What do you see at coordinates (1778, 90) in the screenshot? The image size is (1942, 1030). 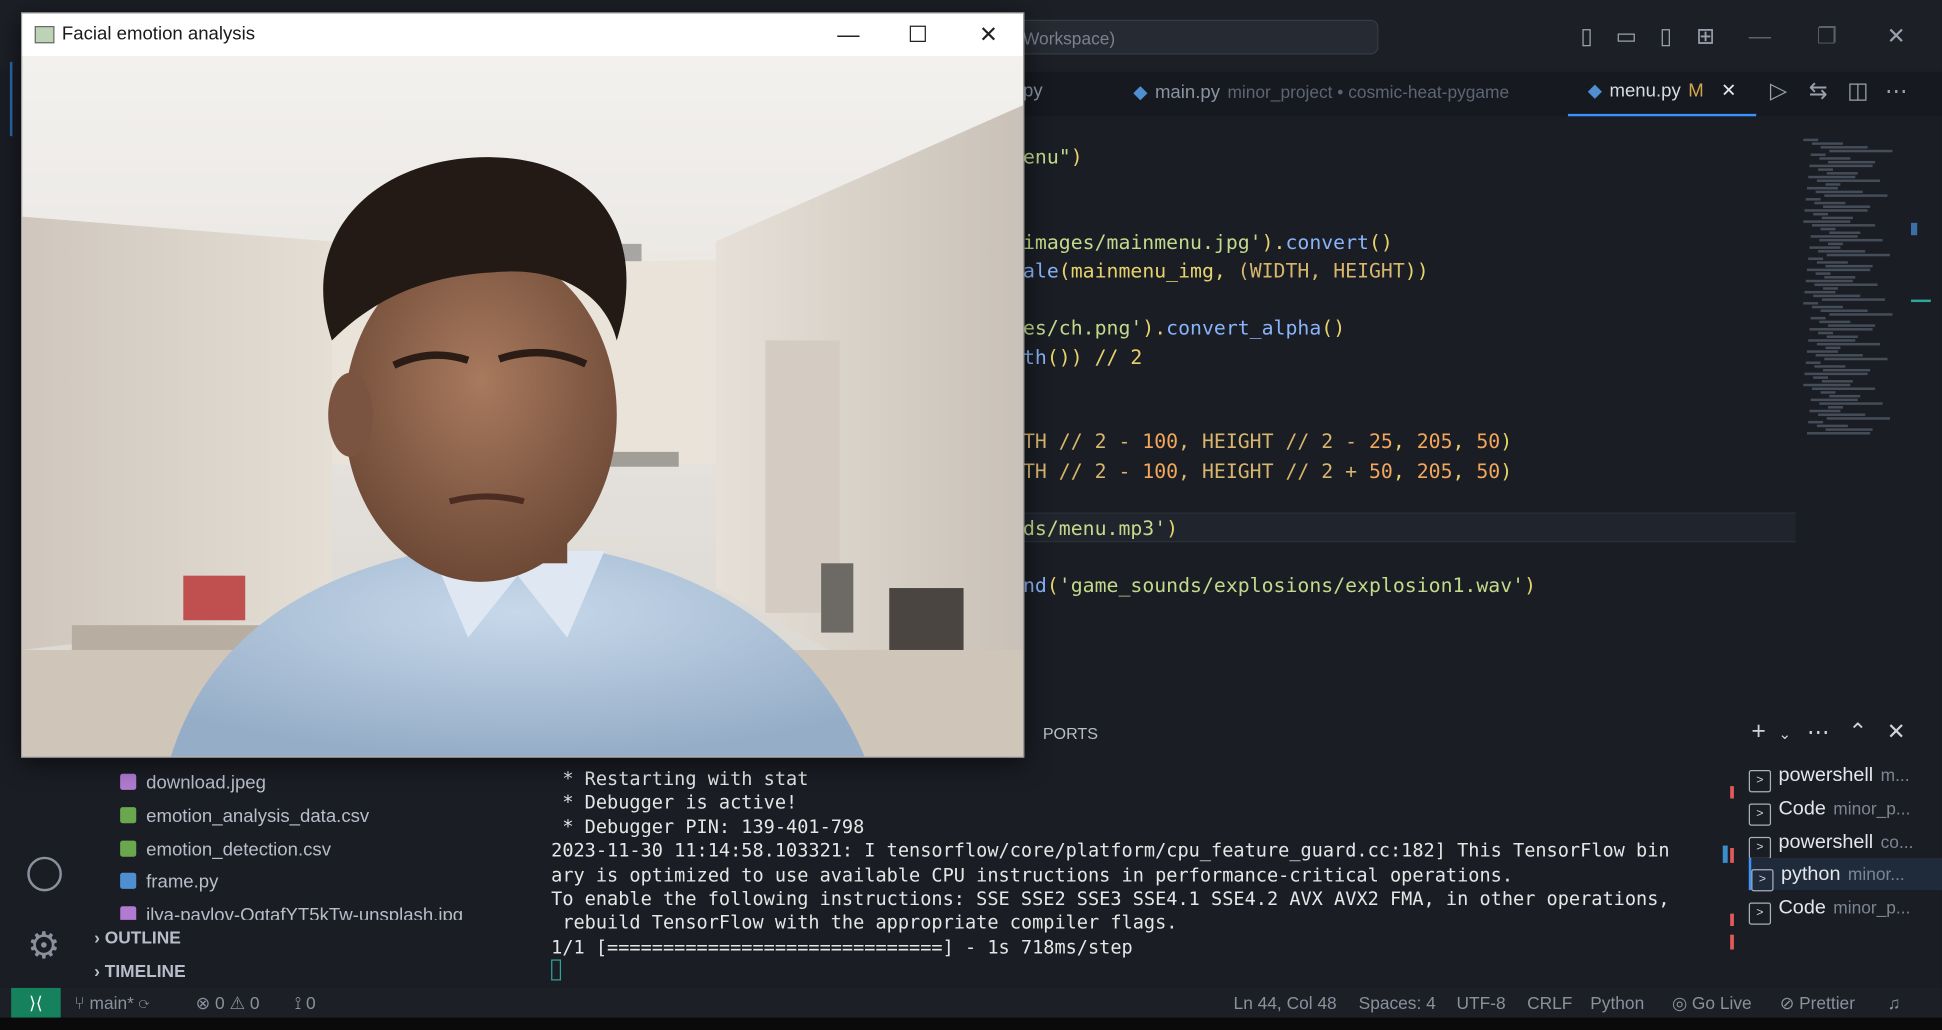 I see `run-icon: ▷` at bounding box center [1778, 90].